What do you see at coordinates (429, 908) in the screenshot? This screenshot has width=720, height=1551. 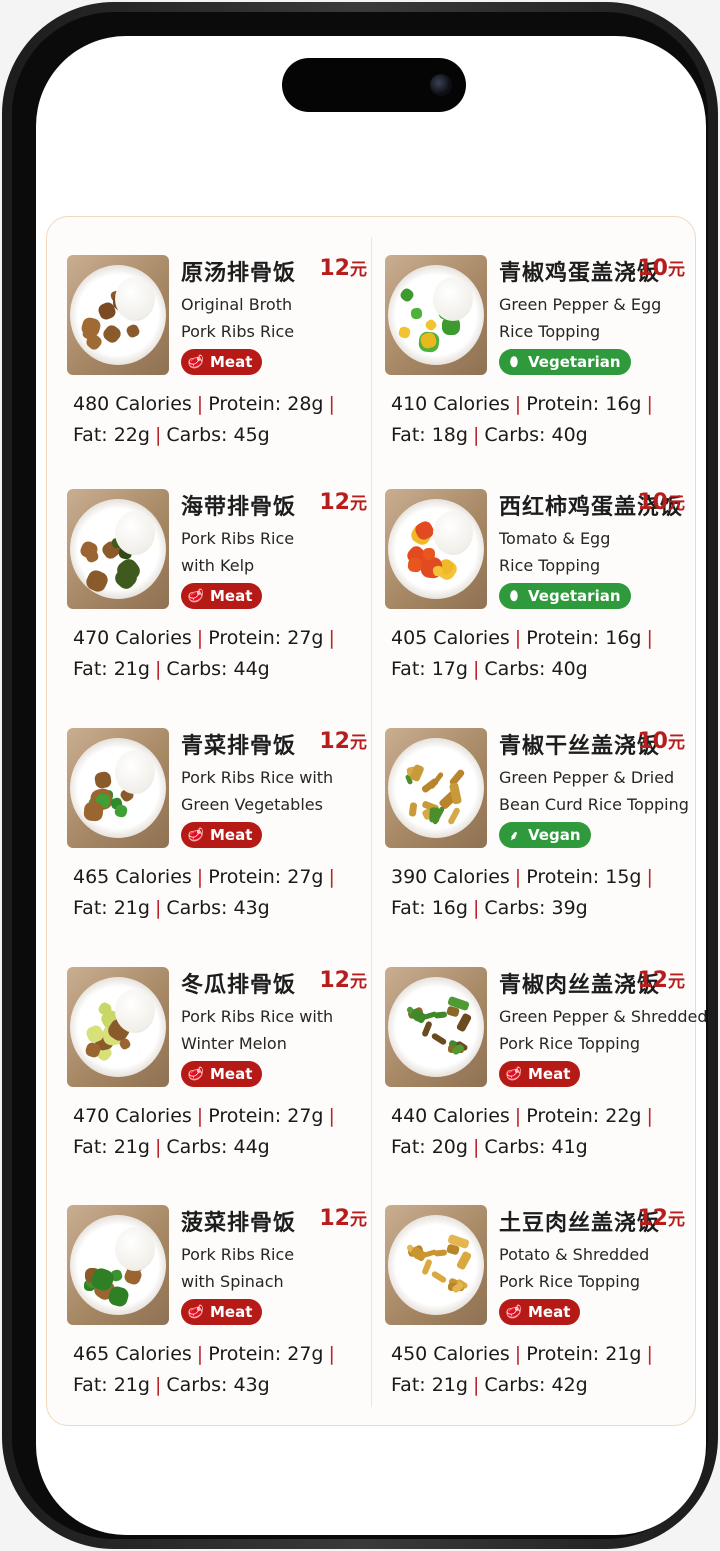 I see `fat: Fat: 16g` at bounding box center [429, 908].